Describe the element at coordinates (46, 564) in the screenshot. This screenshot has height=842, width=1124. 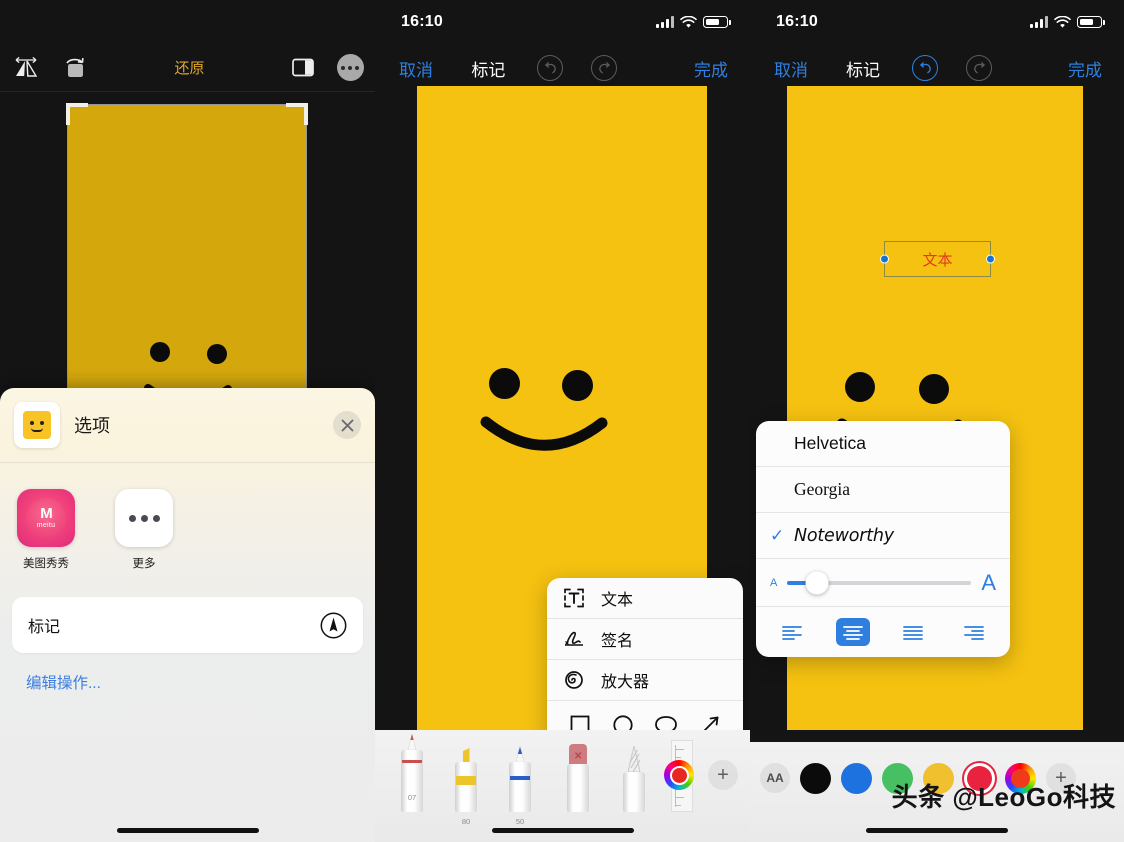
I see `share-app-label: 美图秀秀` at that location.